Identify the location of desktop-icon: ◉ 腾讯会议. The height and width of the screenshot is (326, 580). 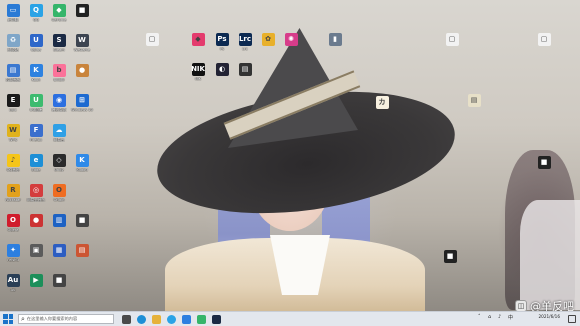
(59, 103).